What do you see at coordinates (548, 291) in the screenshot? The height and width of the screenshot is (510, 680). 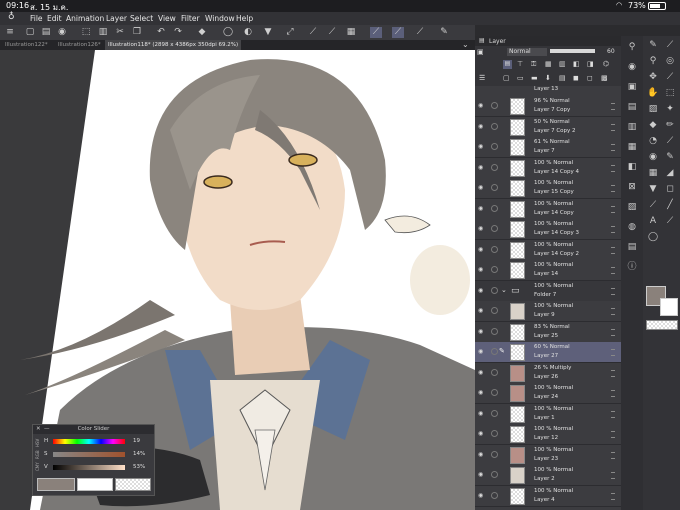 I see `layer-row: ◉ ⌄ ▭ 100 % Normal Folder 7` at bounding box center [548, 291].